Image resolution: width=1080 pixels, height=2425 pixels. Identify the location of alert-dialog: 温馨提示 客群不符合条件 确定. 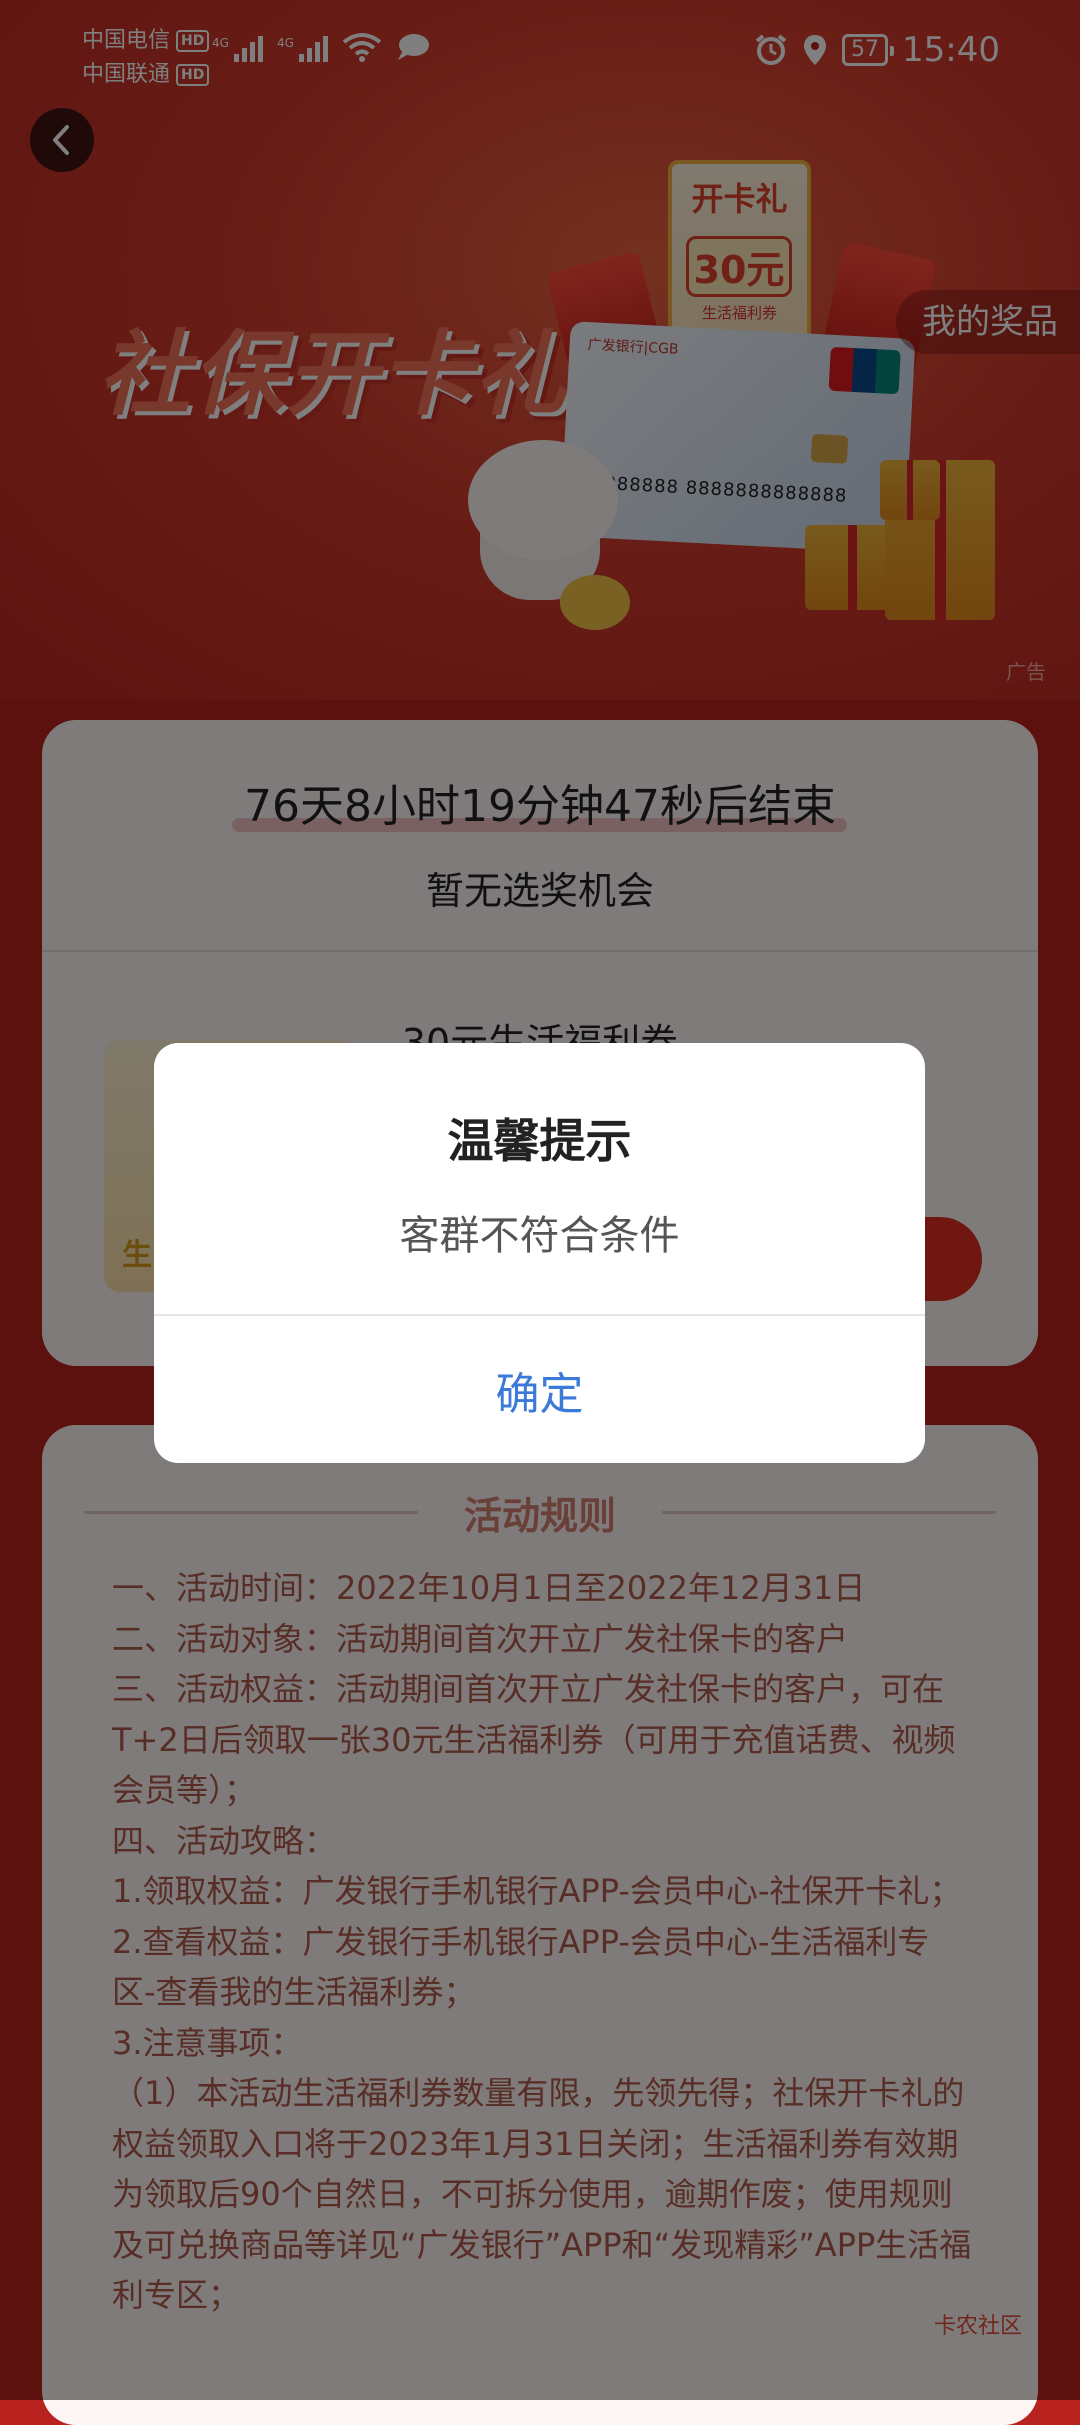
(539, 1253).